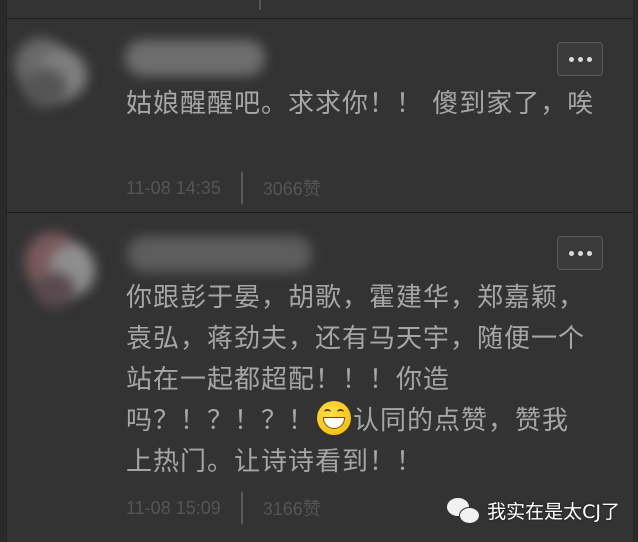 This screenshot has height=542, width=638. I want to click on comment-text: 姑娘醒醒吧。求求你！！ 傻到家了，唉, so click(360, 104).